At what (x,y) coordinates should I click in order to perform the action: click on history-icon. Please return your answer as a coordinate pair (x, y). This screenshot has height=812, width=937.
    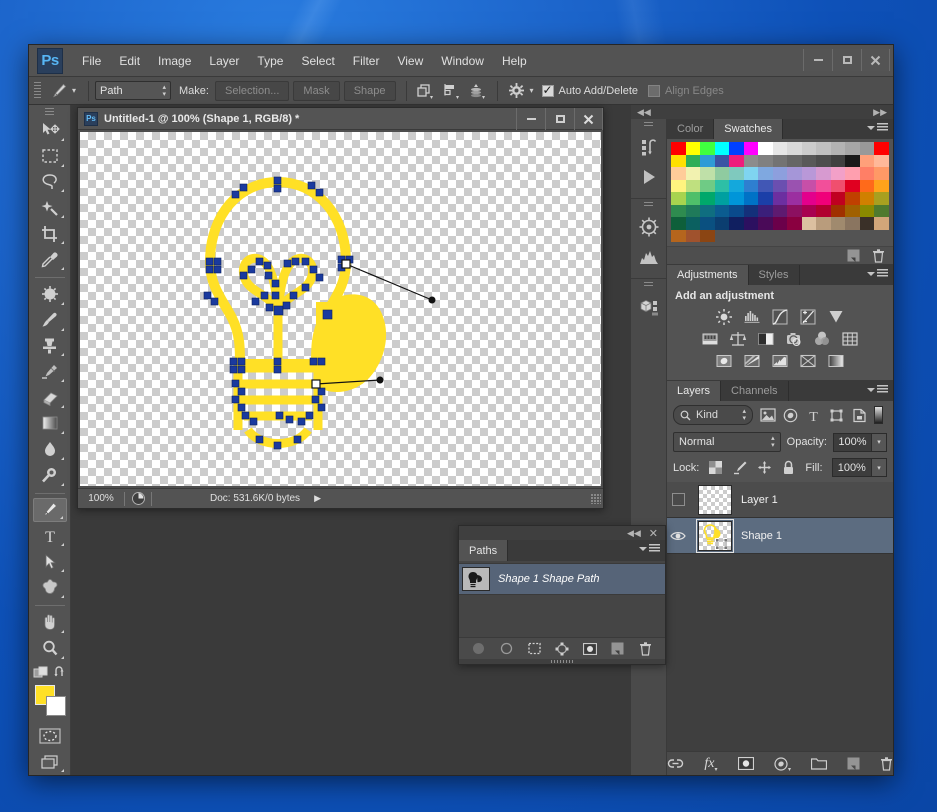
    Looking at the image, I should click on (649, 147).